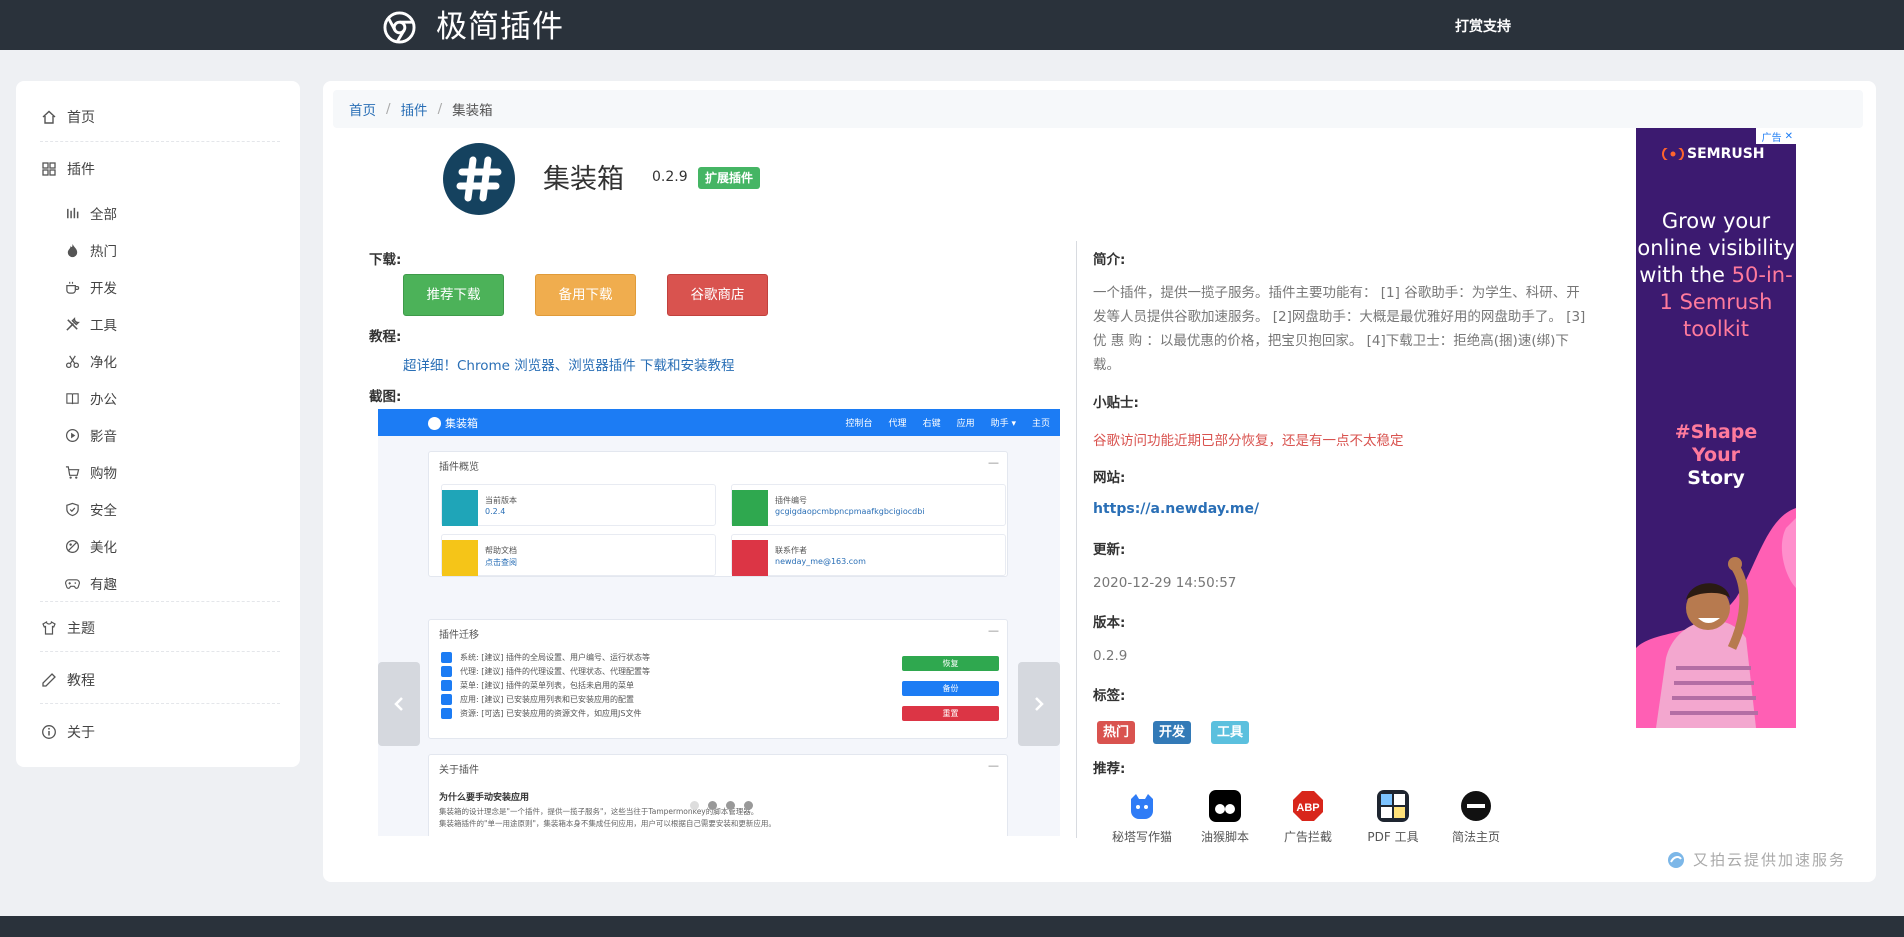 This screenshot has height=937, width=1904. Describe the element at coordinates (1142, 817) in the screenshot. I see `recommend-item: 秘塔写作猫` at that location.